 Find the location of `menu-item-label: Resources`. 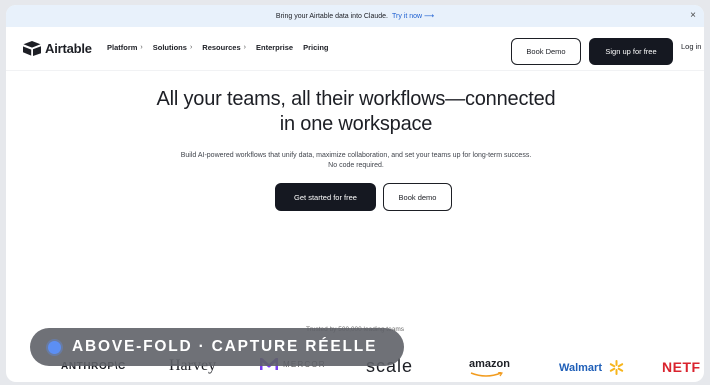

menu-item-label: Resources is located at coordinates (221, 47).